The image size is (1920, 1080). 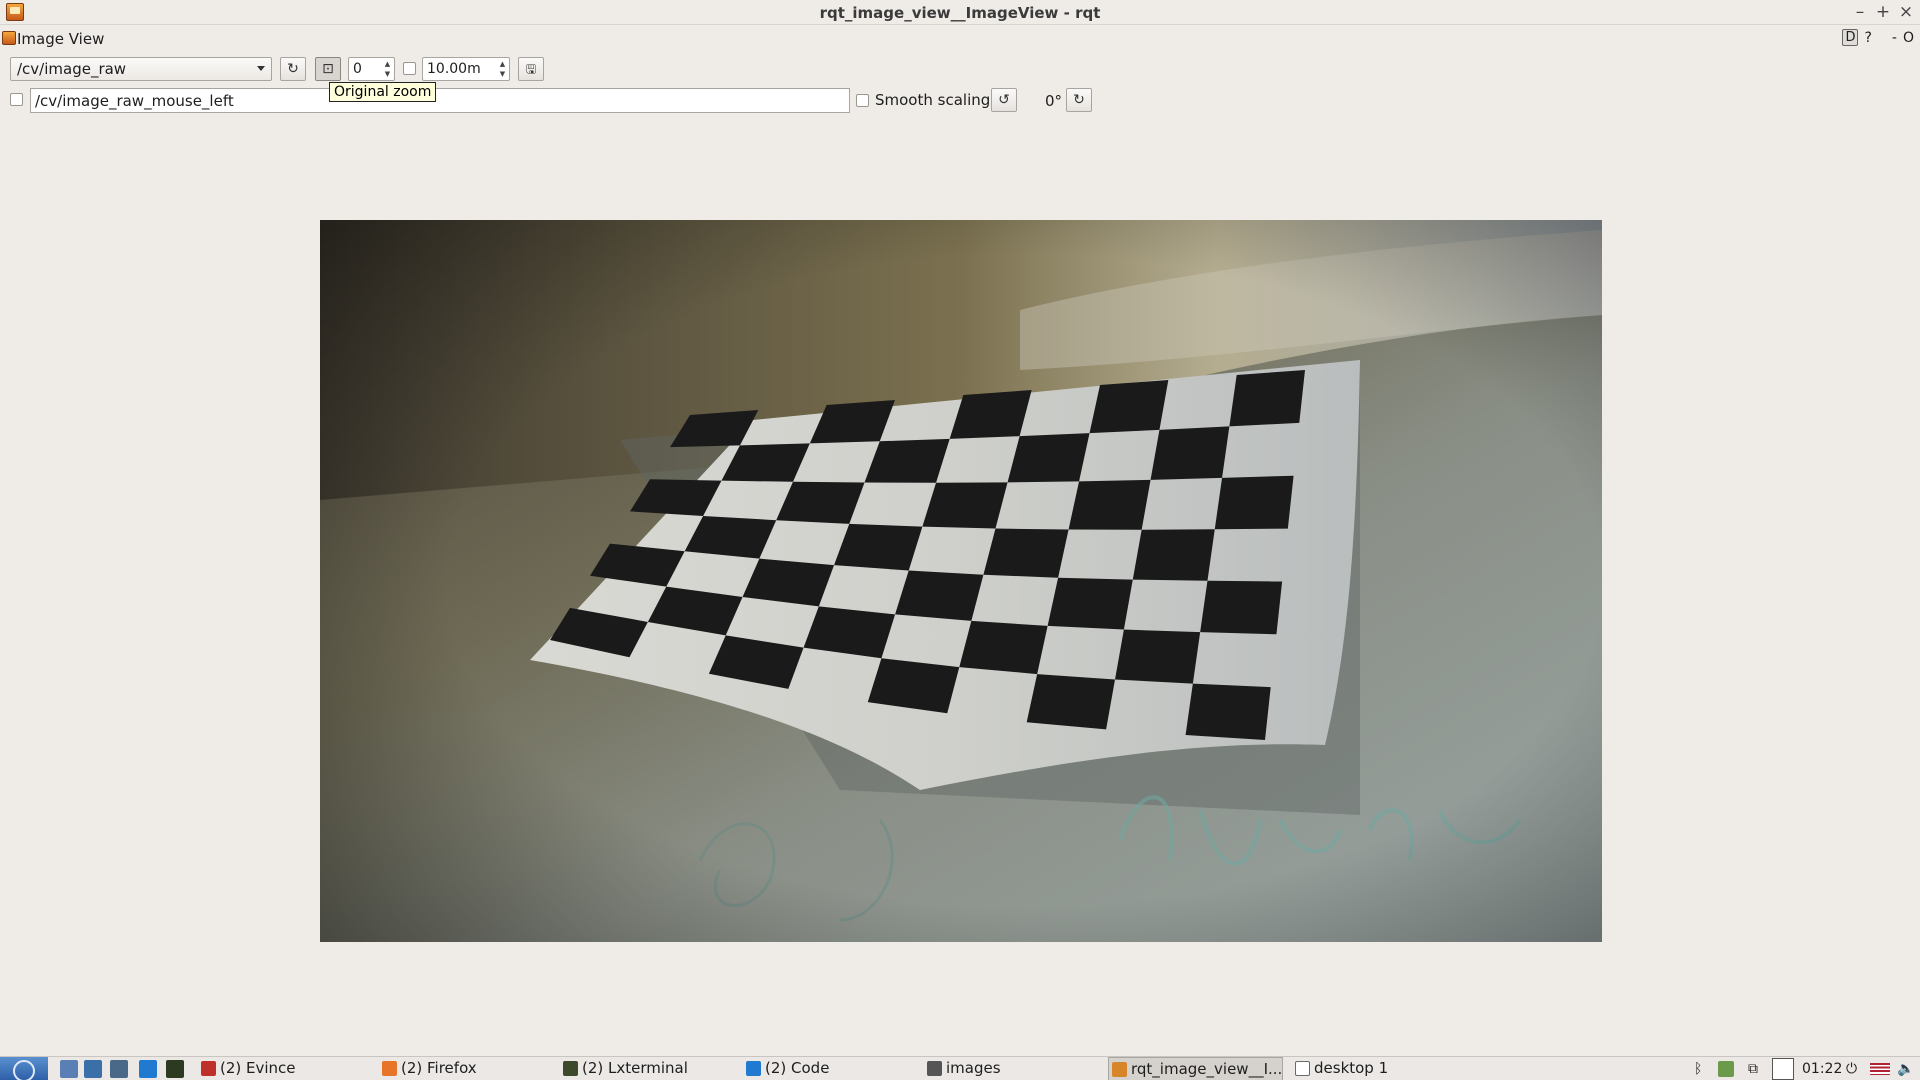 I want to click on save-image-button: 🖫, so click(x=531, y=69).